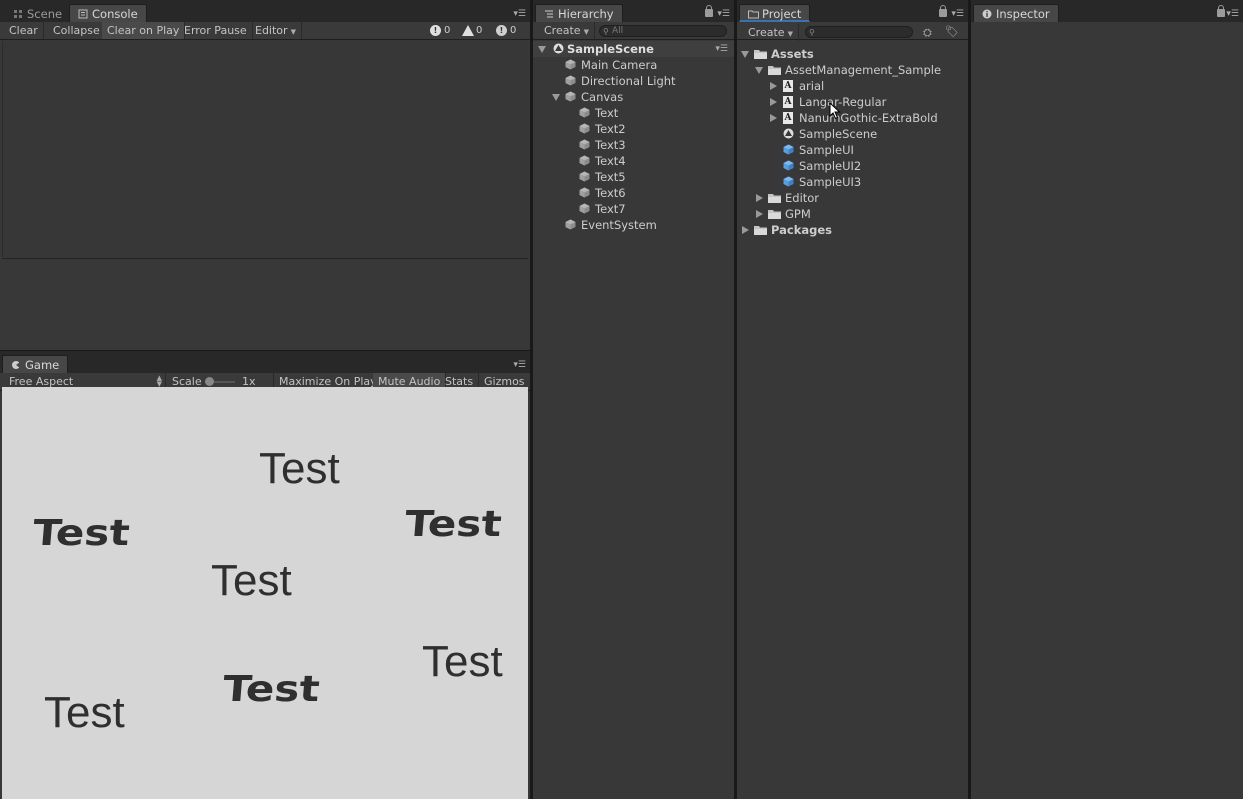 This screenshot has height=799, width=1243. I want to click on console-panel-menu-icon: ▾☰, so click(519, 14).